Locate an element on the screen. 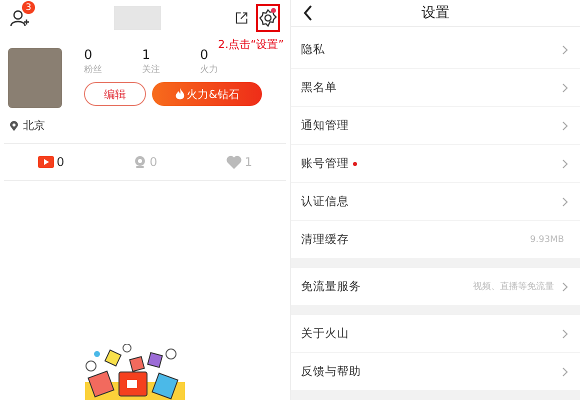 This screenshot has width=580, height=400. settings-label: 反馈与帮助 is located at coordinates (331, 371).